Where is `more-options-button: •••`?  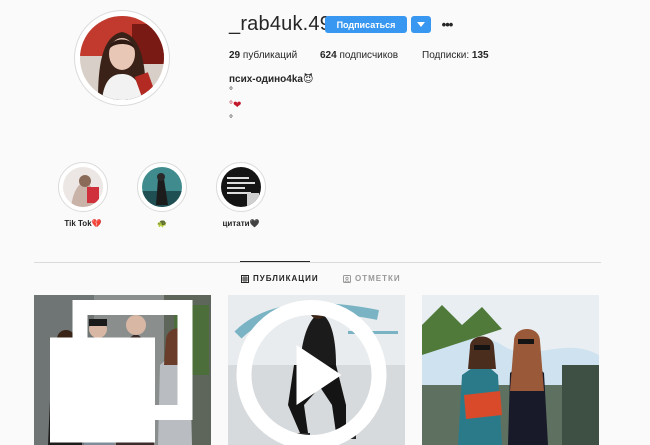 more-options-button: ••• is located at coordinates (447, 24).